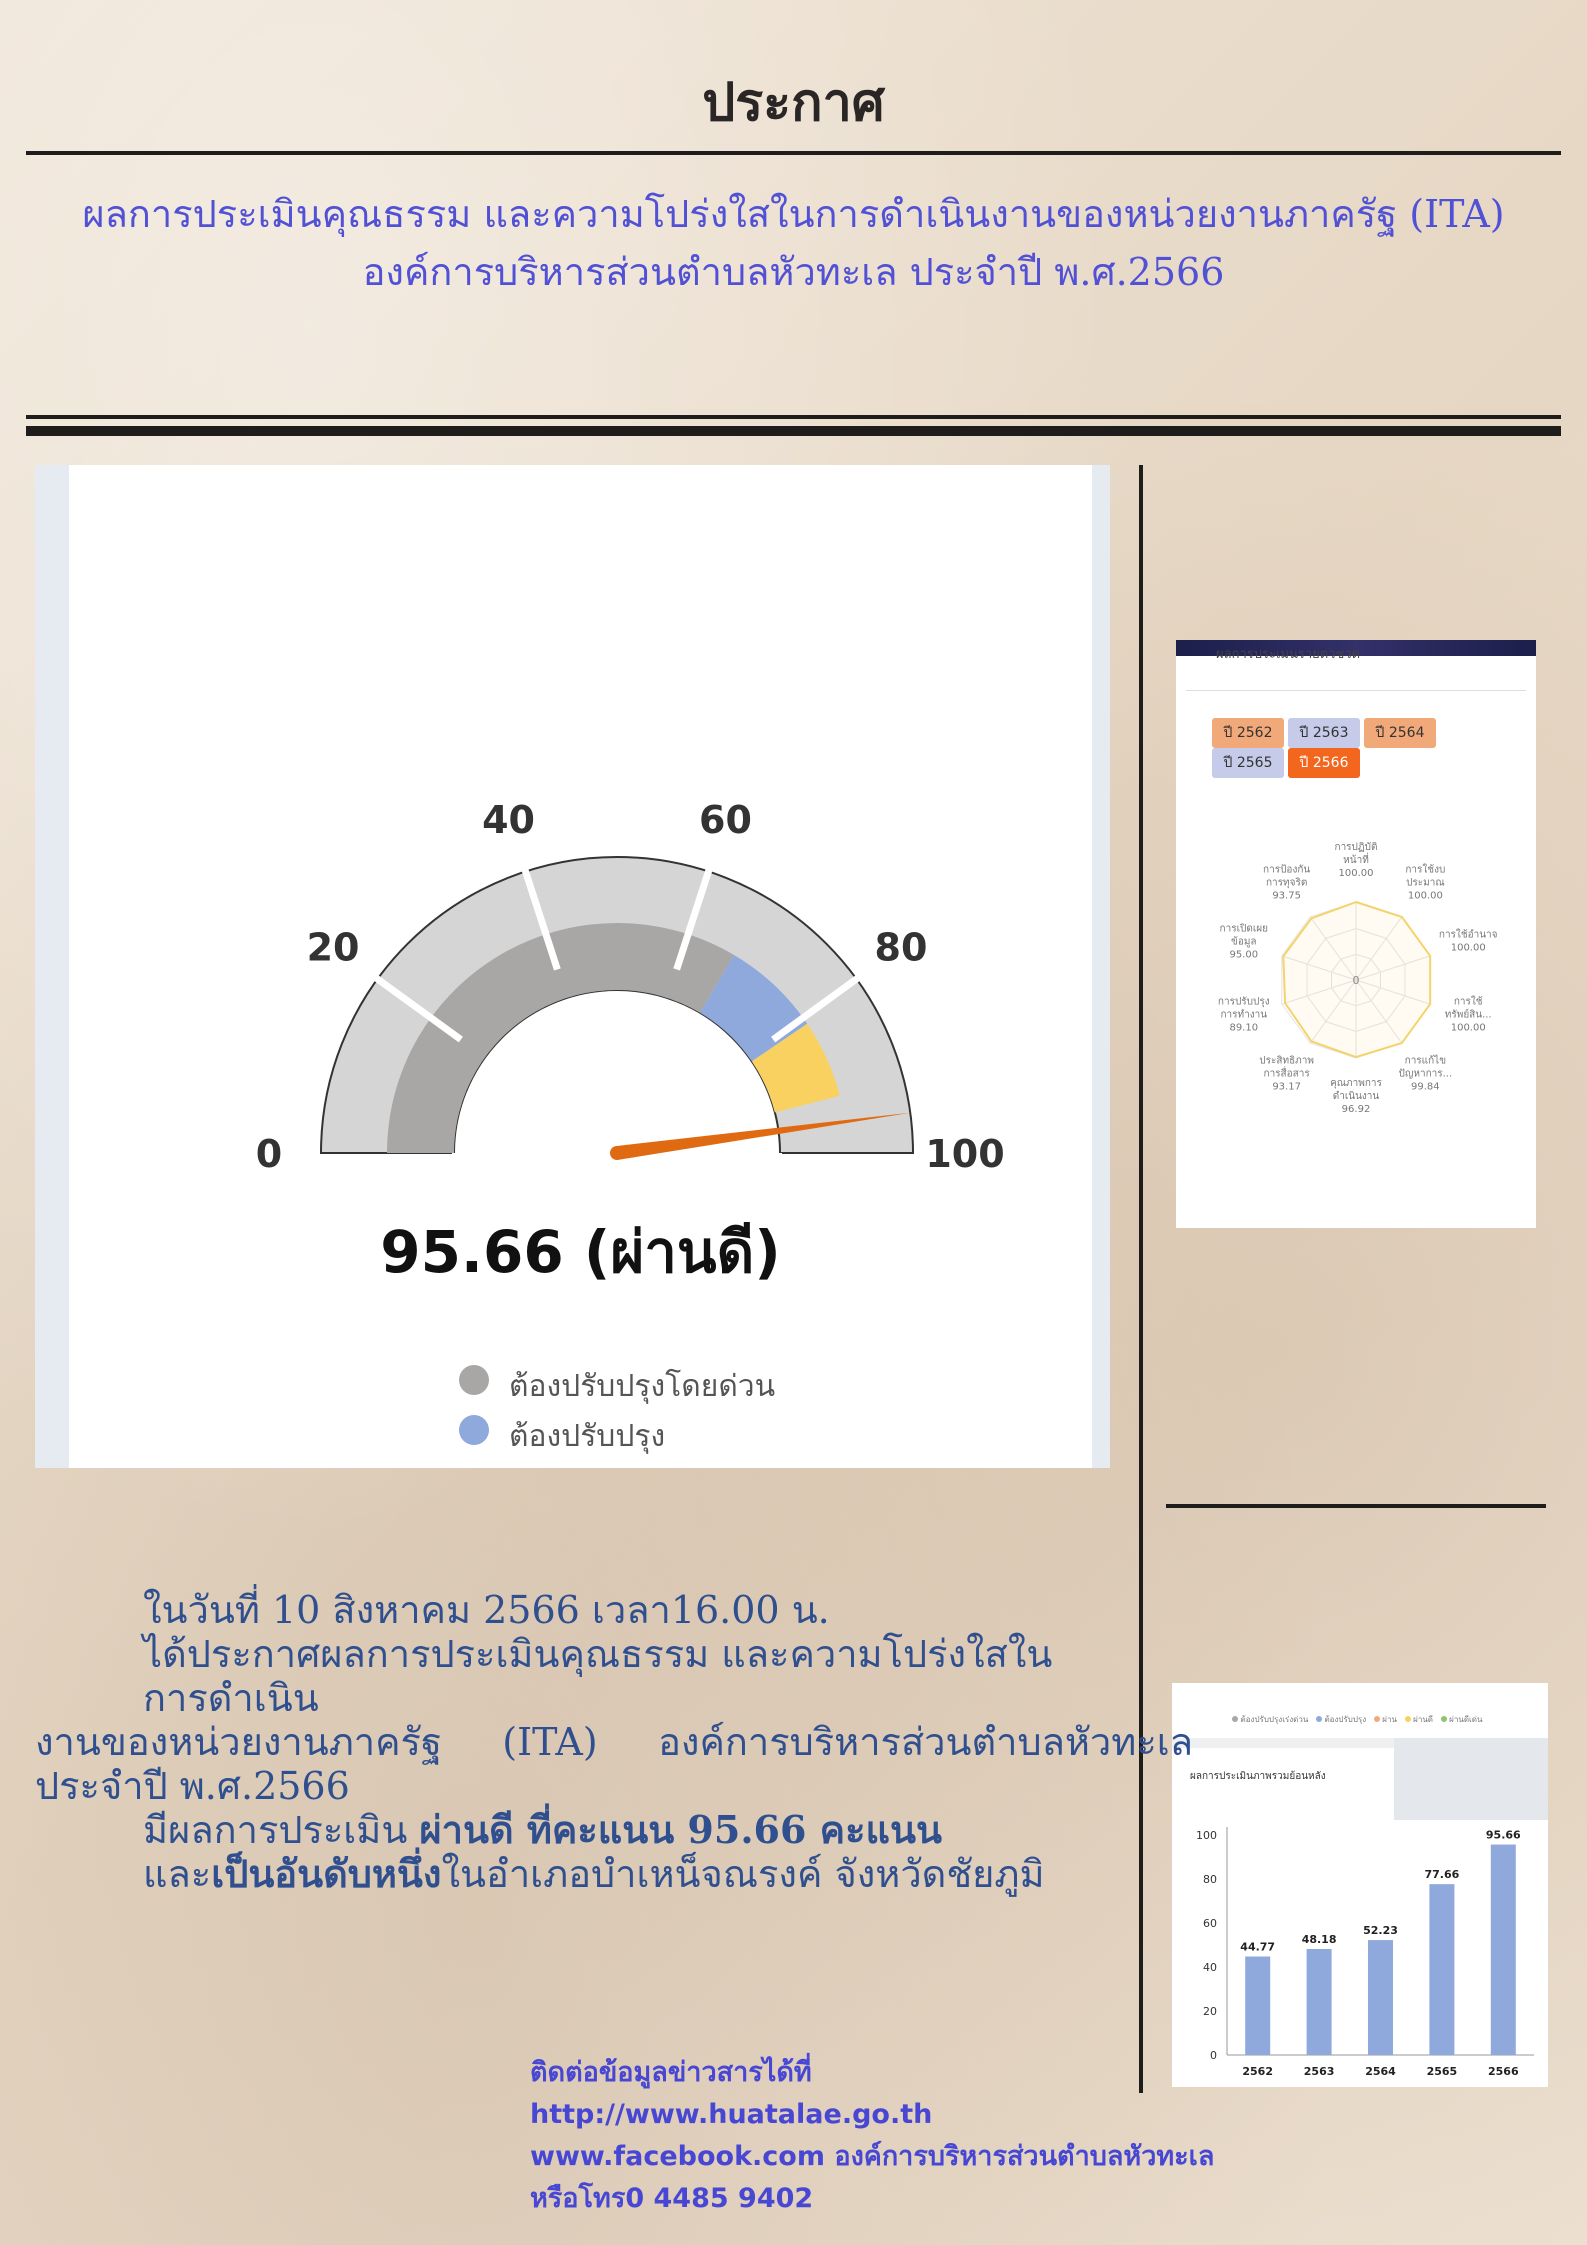 The height and width of the screenshot is (2245, 1587). Describe the element at coordinates (1286, 870) in the screenshot. I see `radar-axis-label-9: การป้องกัน` at that location.